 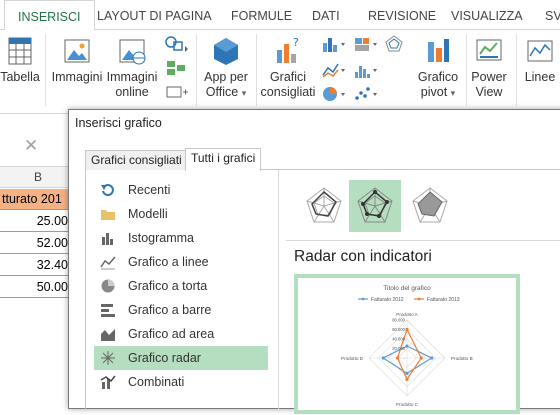 I want to click on immagini-online-label-1: Immagini, so click(x=132, y=77).